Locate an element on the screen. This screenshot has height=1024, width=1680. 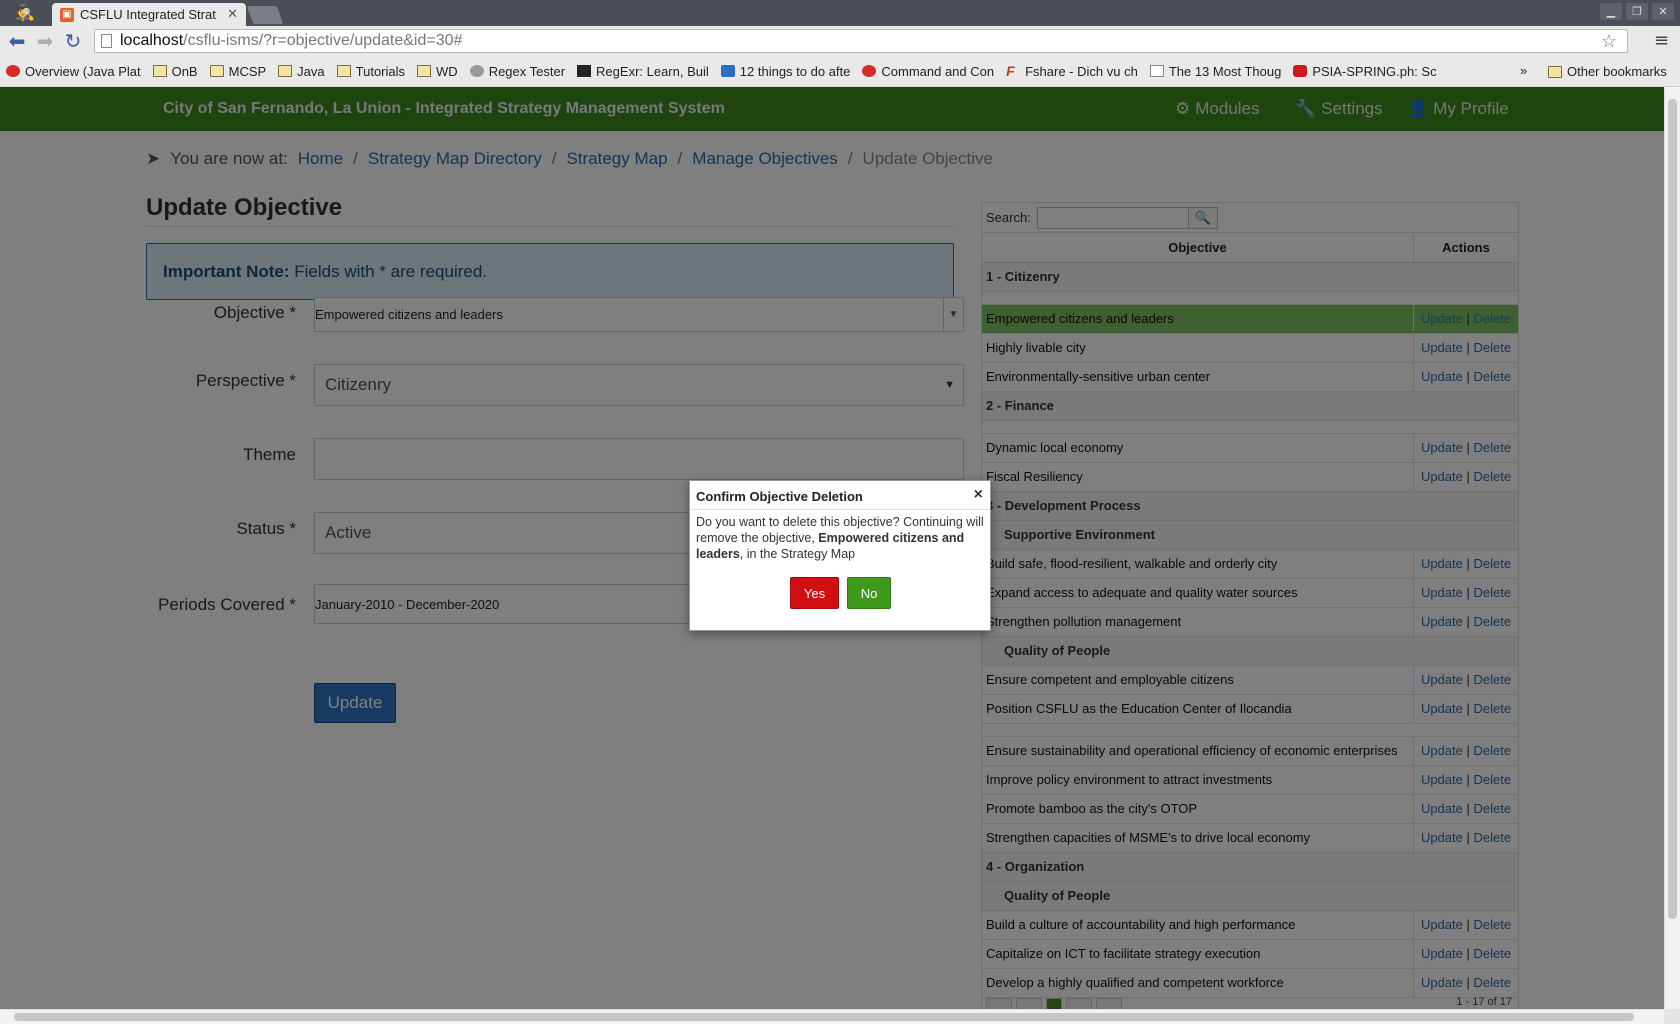
bookmark-label: OnB is located at coordinates (184, 71).